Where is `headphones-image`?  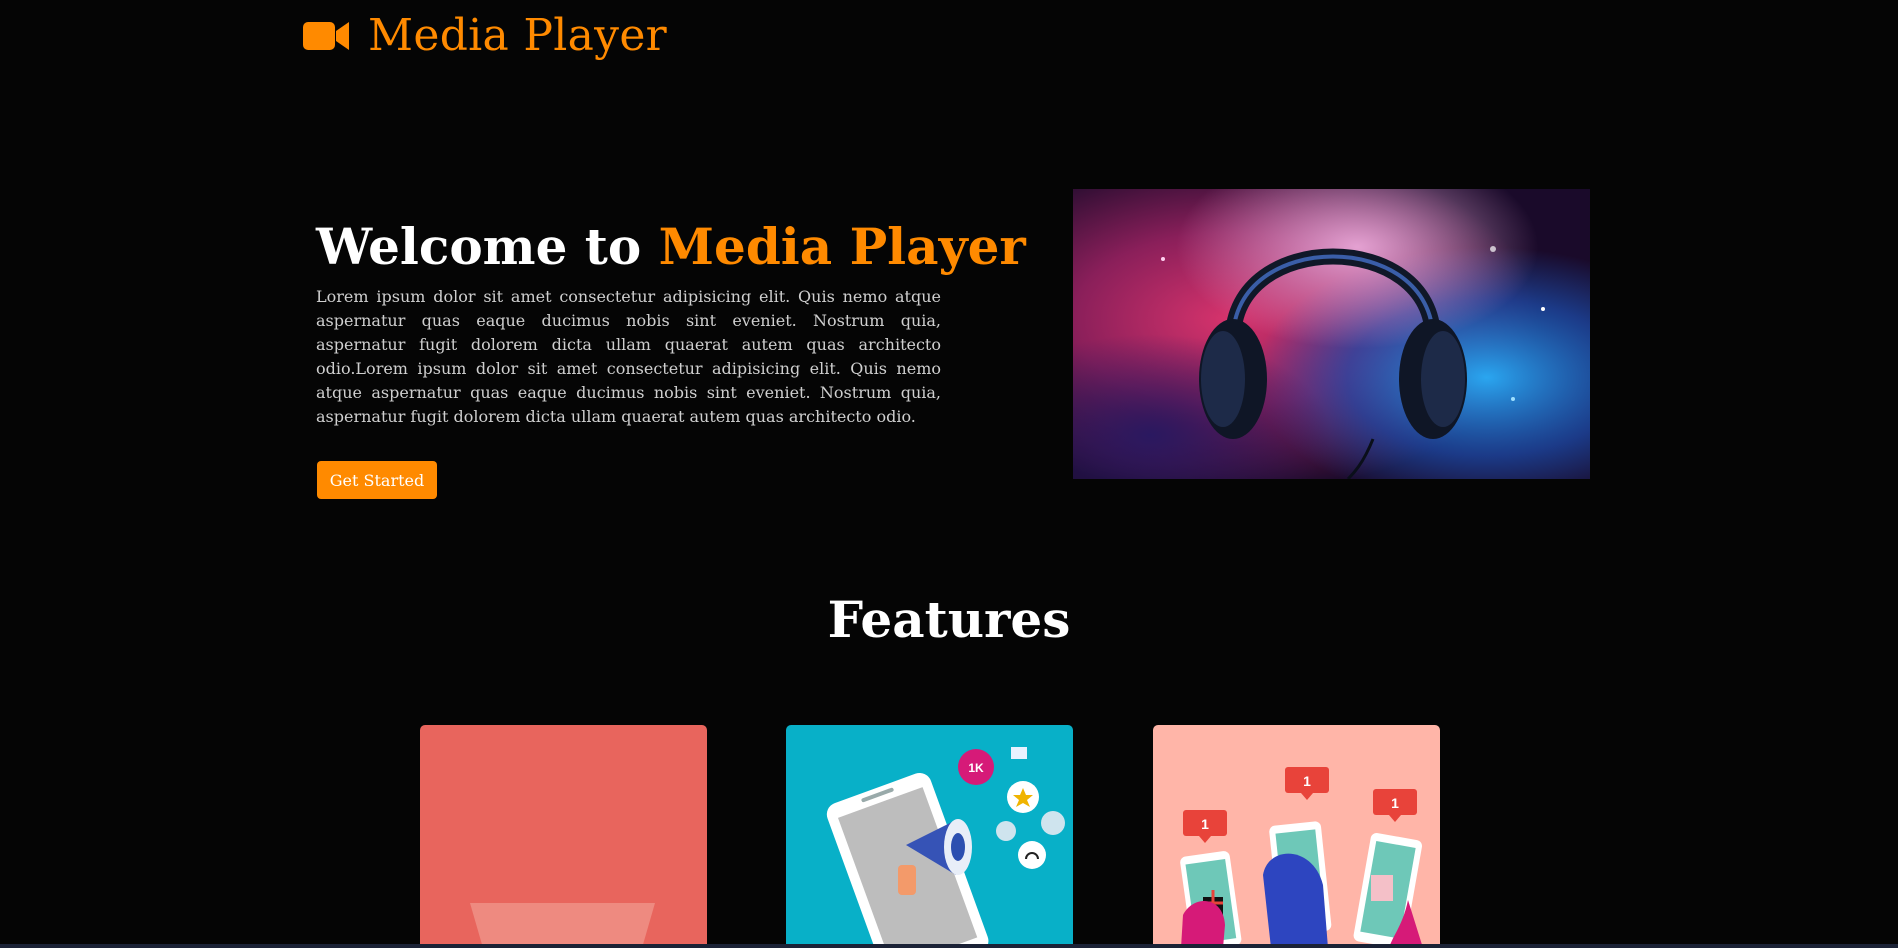 headphones-image is located at coordinates (1331, 334).